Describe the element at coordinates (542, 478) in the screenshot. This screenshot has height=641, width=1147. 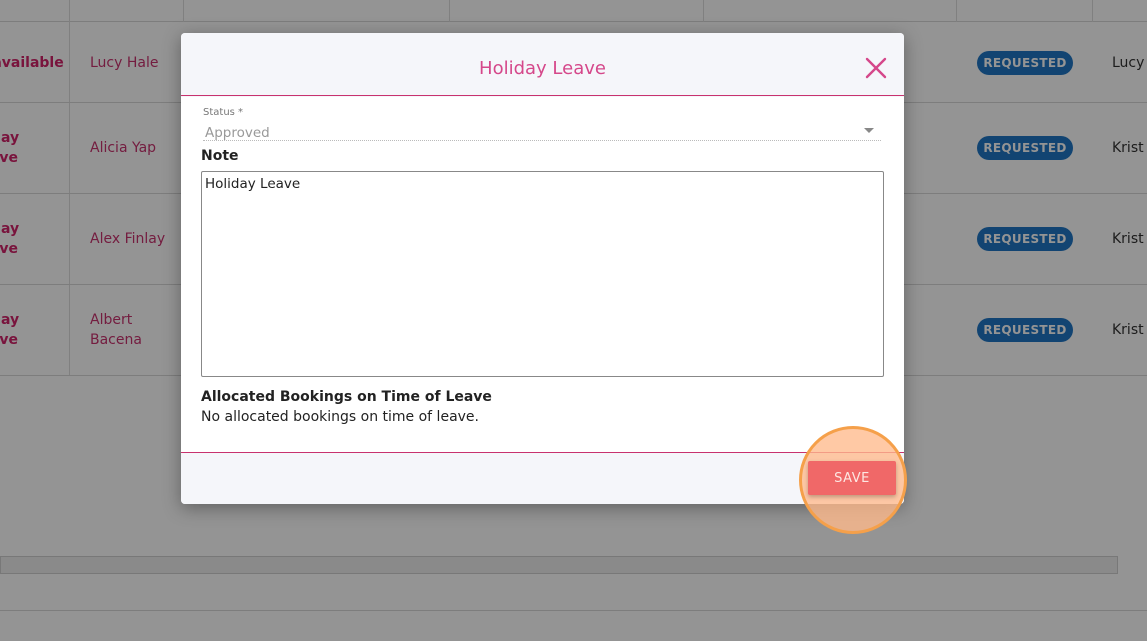
I see `dialog-footer` at that location.